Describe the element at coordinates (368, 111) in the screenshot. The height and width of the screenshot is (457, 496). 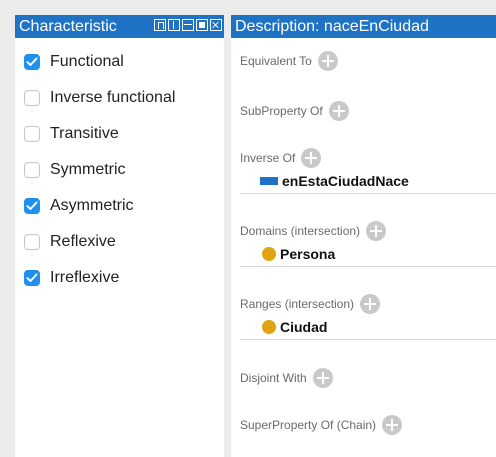
I see `subproperty-of-section: SubProperty Of` at that location.